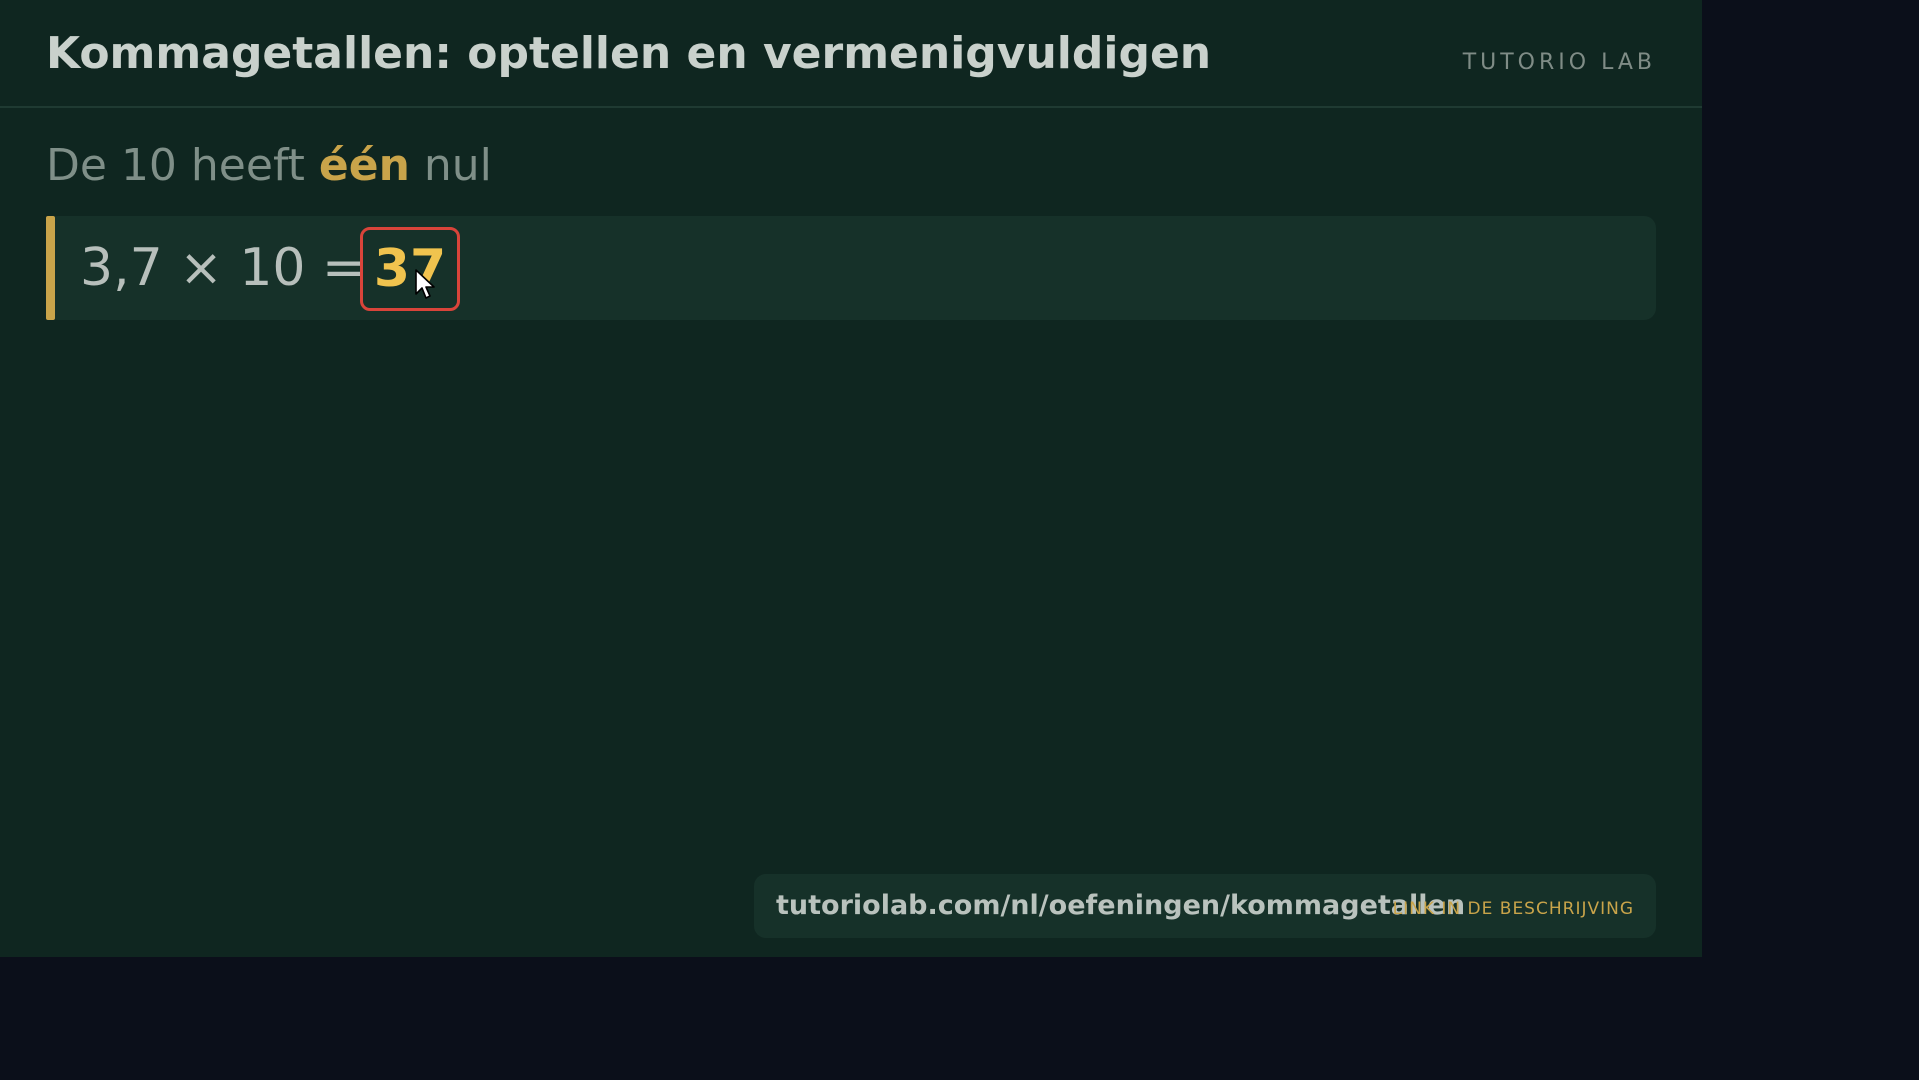  What do you see at coordinates (364, 165) in the screenshot?
I see `subtitle-highlight: één` at bounding box center [364, 165].